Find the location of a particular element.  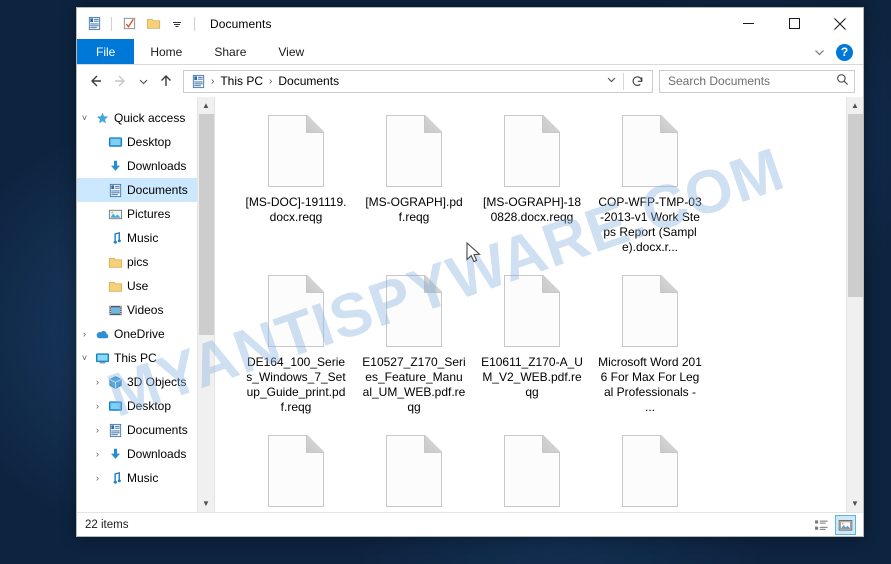

refresh-button is located at coordinates (637, 81).